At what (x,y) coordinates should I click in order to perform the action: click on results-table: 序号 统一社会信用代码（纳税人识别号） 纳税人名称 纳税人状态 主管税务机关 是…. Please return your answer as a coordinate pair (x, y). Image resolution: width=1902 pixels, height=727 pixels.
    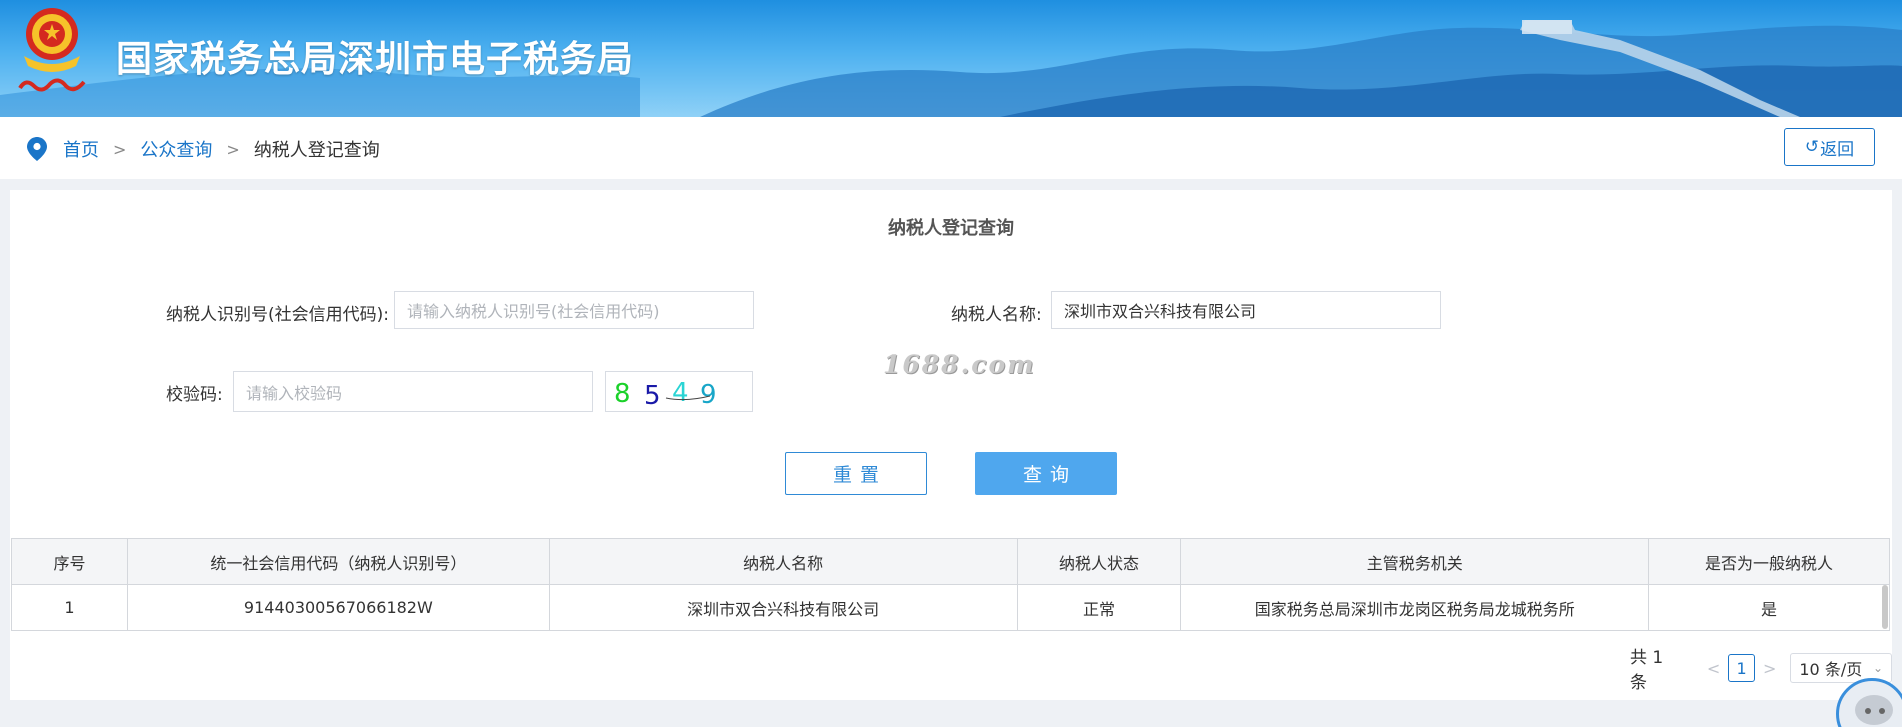
    Looking at the image, I should click on (950, 584).